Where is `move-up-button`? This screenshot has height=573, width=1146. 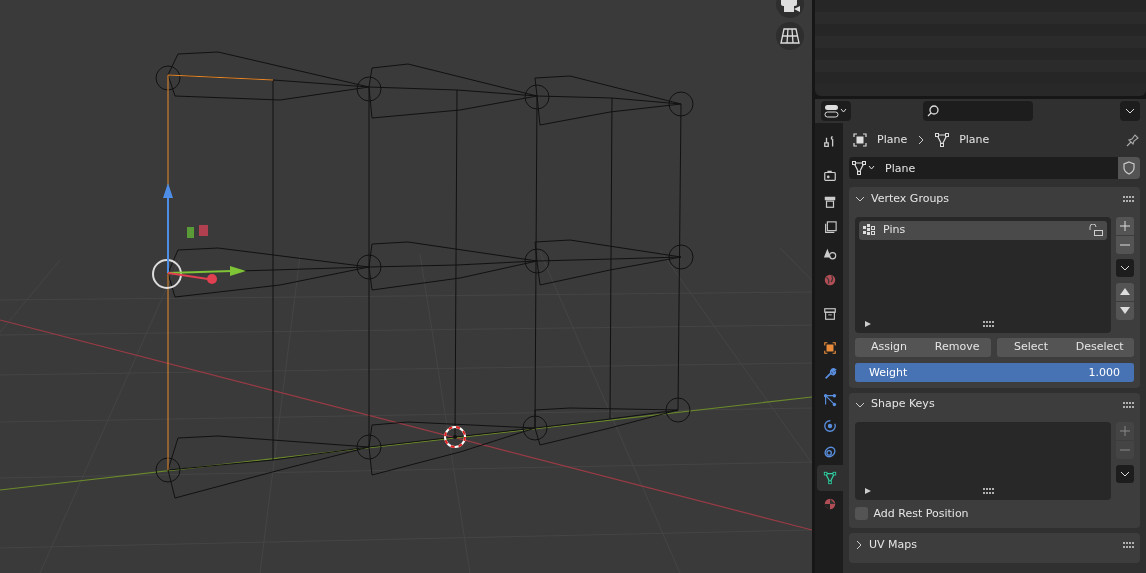 move-up-button is located at coordinates (1125, 291).